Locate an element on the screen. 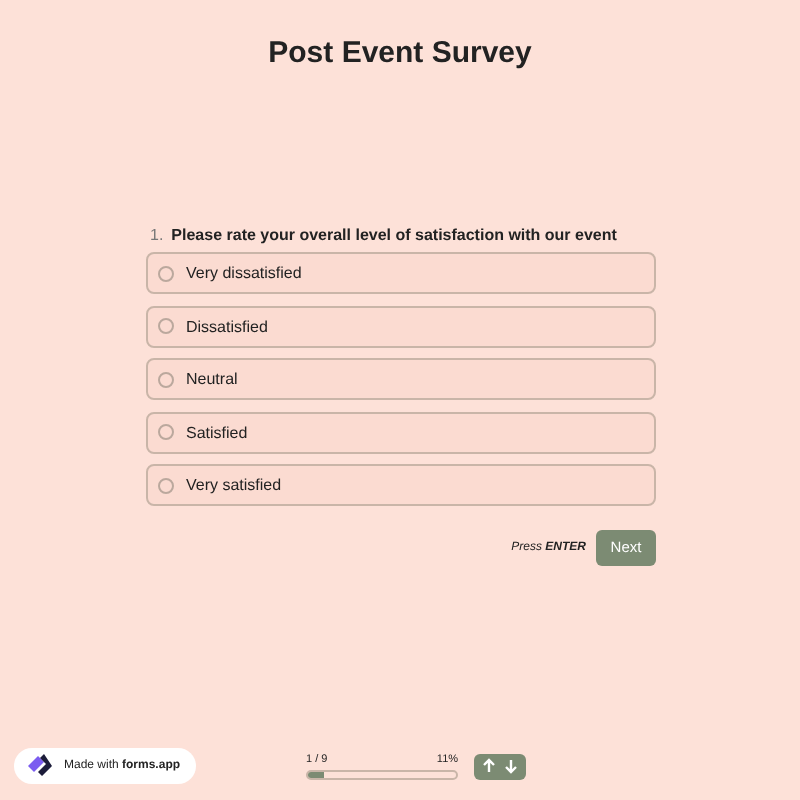 Image resolution: width=800 pixels, height=800 pixels. answer-option: Dissatisfied is located at coordinates (401, 326).